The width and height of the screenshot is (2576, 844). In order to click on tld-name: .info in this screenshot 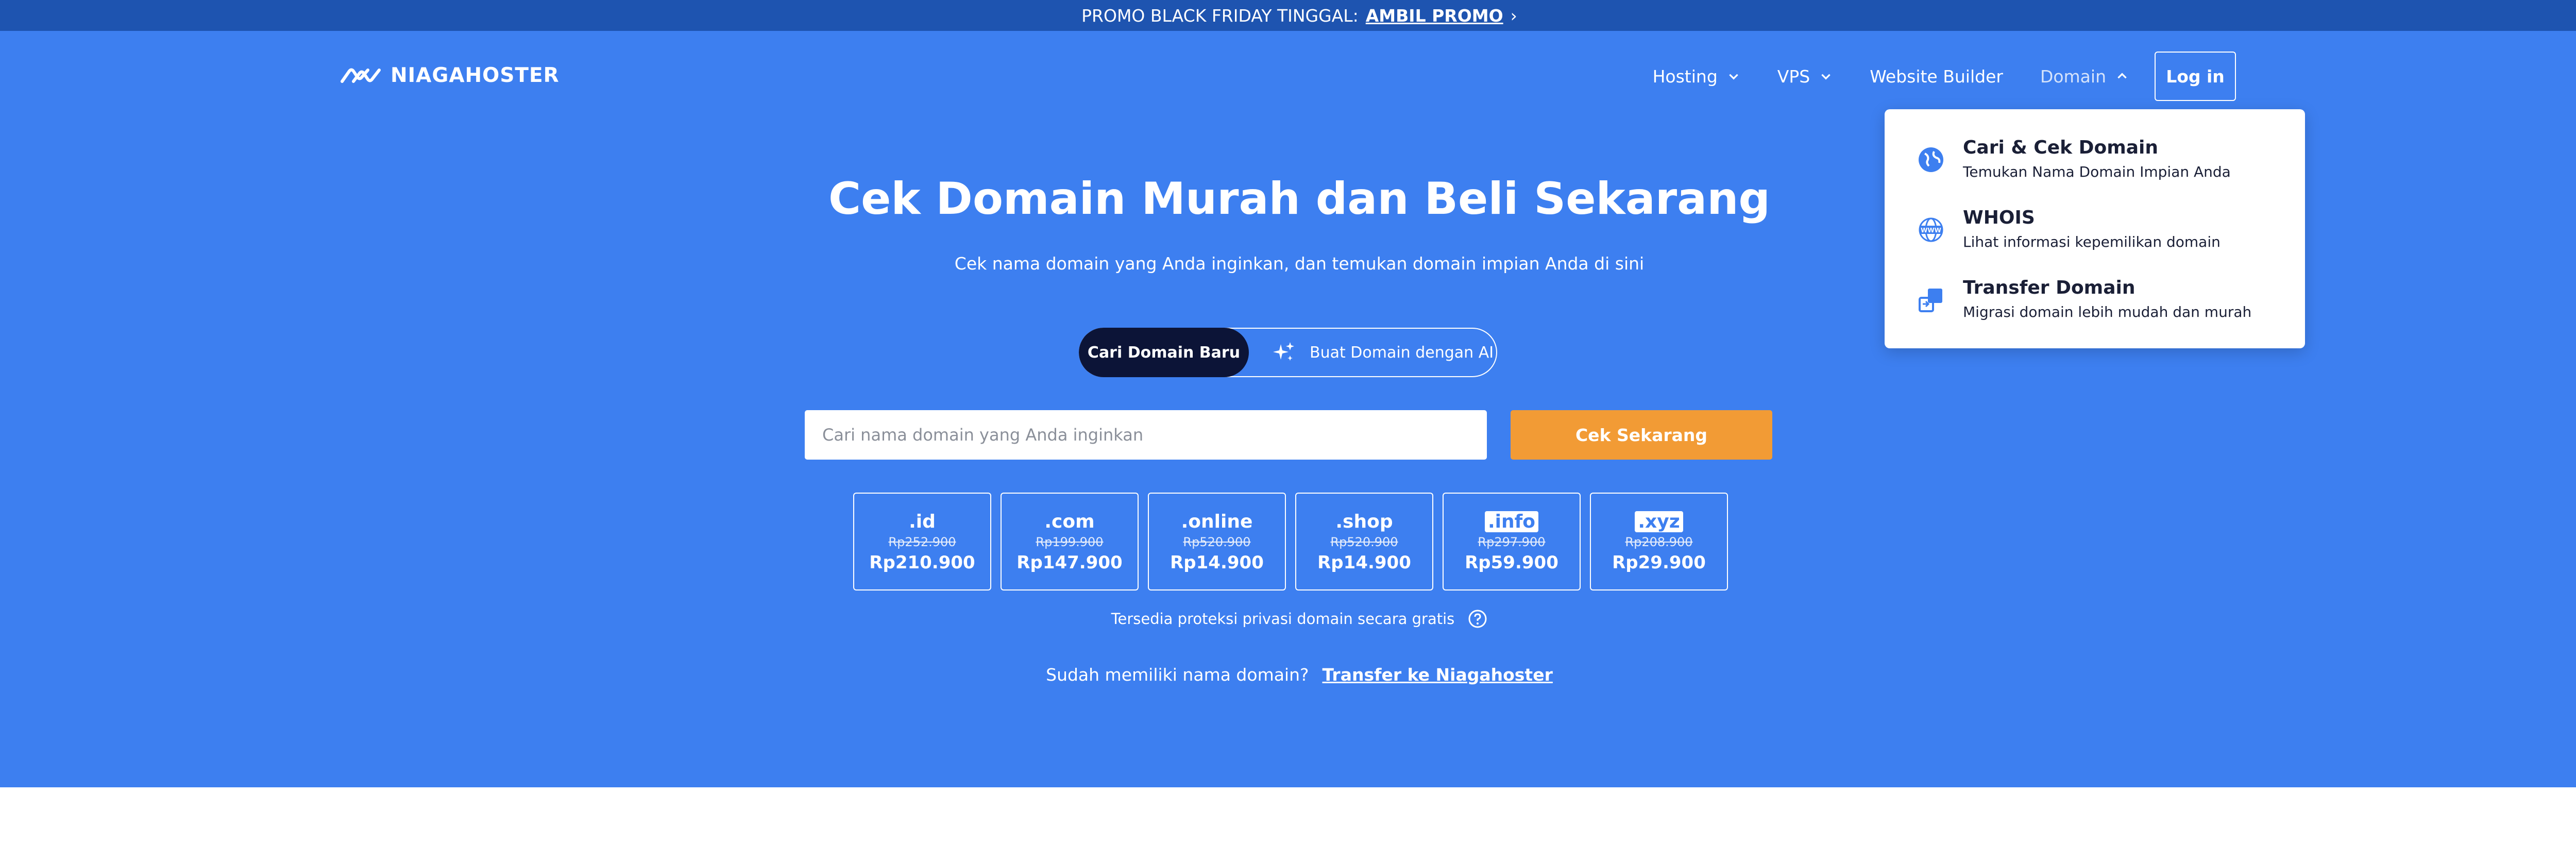, I will do `click(1511, 522)`.